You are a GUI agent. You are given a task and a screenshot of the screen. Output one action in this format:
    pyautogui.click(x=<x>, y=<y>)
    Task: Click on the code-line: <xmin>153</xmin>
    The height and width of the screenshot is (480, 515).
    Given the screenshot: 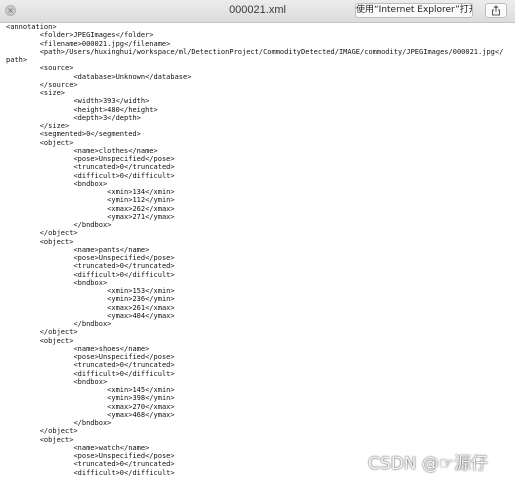 What is the action you would take?
    pyautogui.click(x=90, y=291)
    